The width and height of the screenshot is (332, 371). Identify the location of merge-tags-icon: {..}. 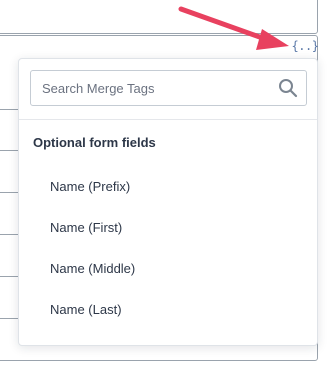
(305, 46).